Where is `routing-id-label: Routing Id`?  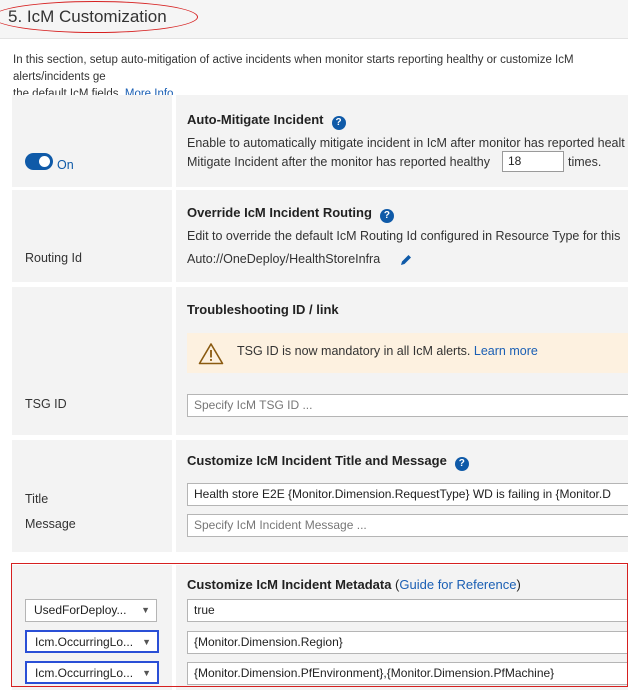 routing-id-label: Routing Id is located at coordinates (53, 258).